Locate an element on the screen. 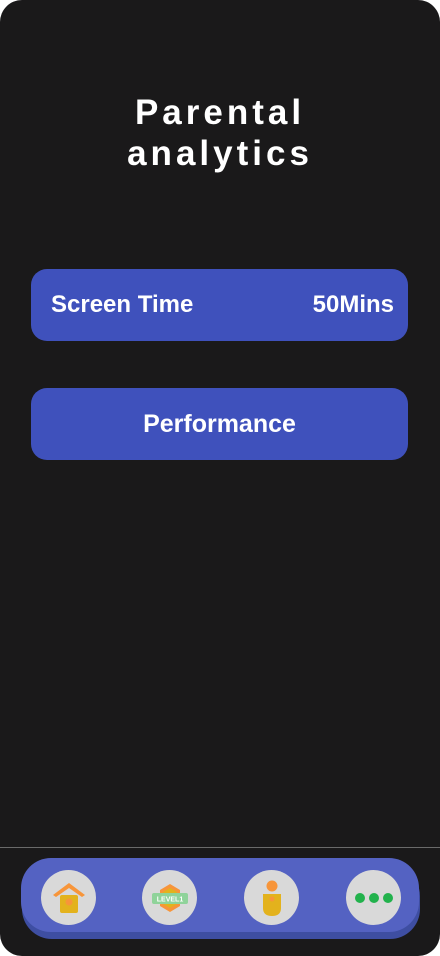 This screenshot has width=440, height=956. level-badge-icon: LEVEL1 is located at coordinates (169, 897).